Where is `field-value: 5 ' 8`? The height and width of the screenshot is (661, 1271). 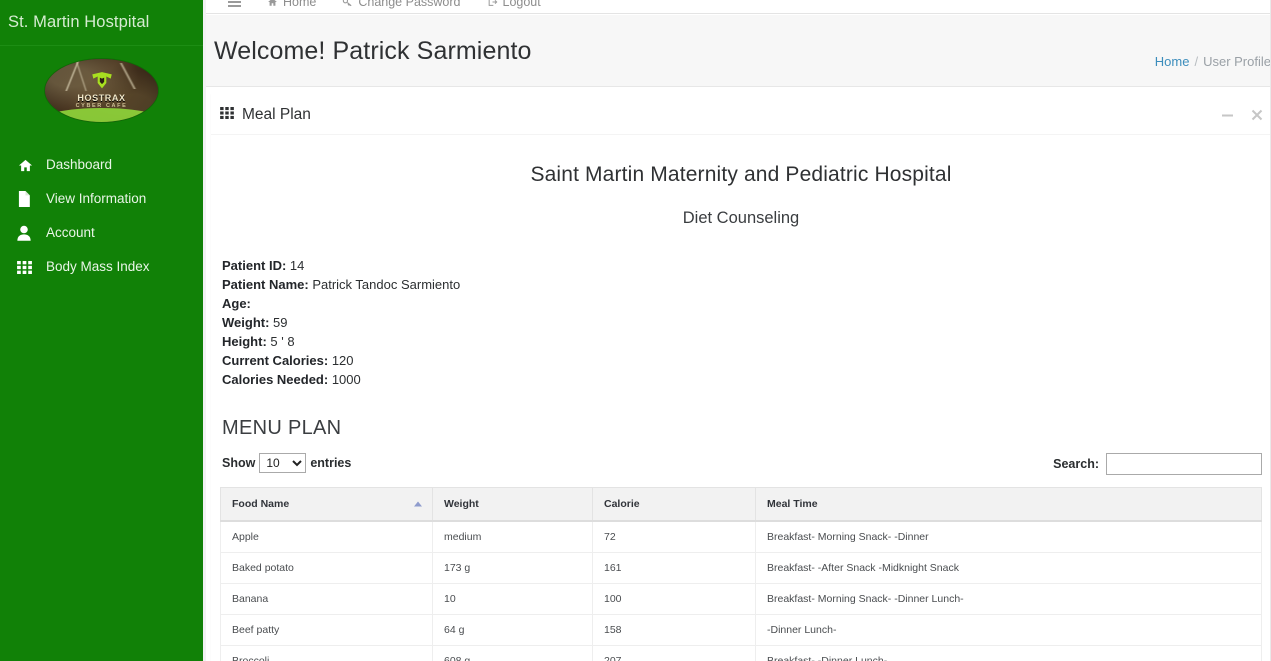
field-value: 5 ' 8 is located at coordinates (282, 341).